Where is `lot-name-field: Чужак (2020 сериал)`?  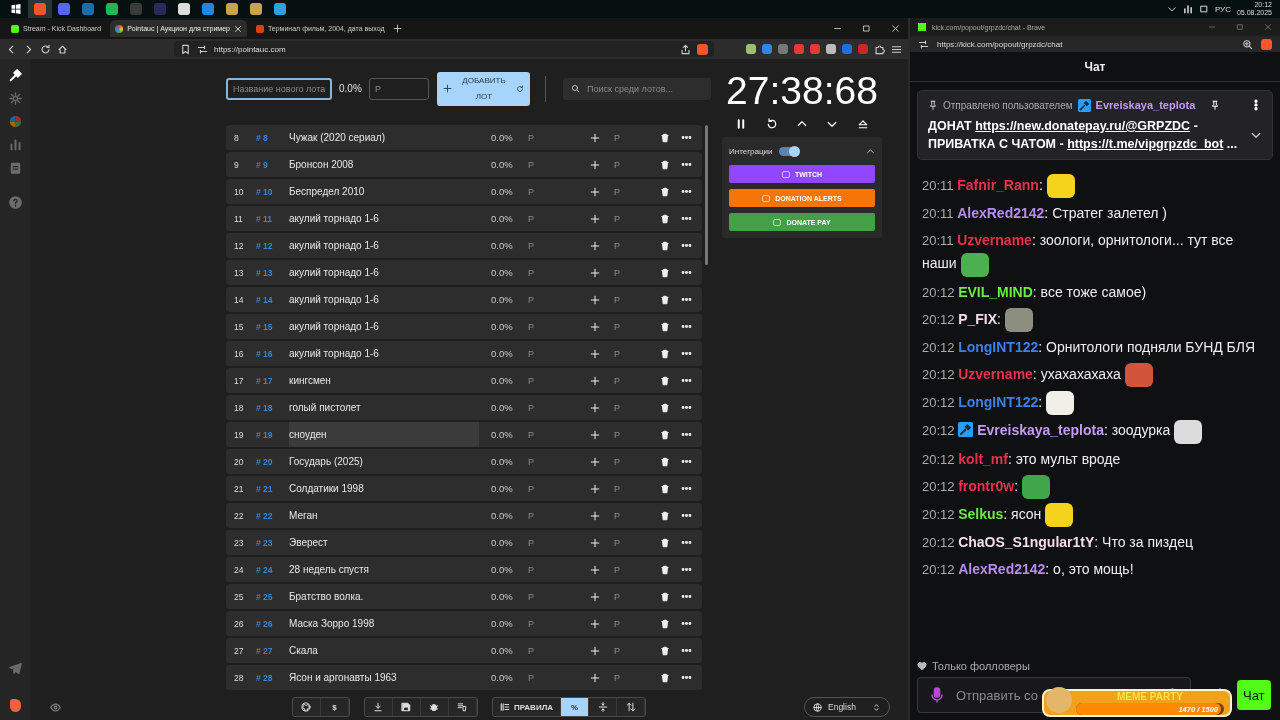 lot-name-field: Чужак (2020 сериал) is located at coordinates (384, 137).